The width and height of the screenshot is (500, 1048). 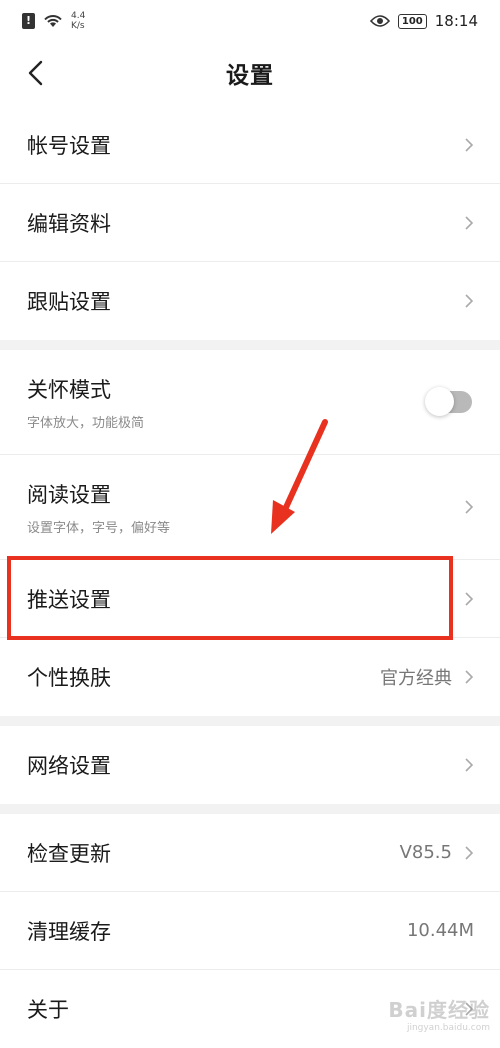 I want to click on status-right: 100 18:14, so click(x=424, y=21).